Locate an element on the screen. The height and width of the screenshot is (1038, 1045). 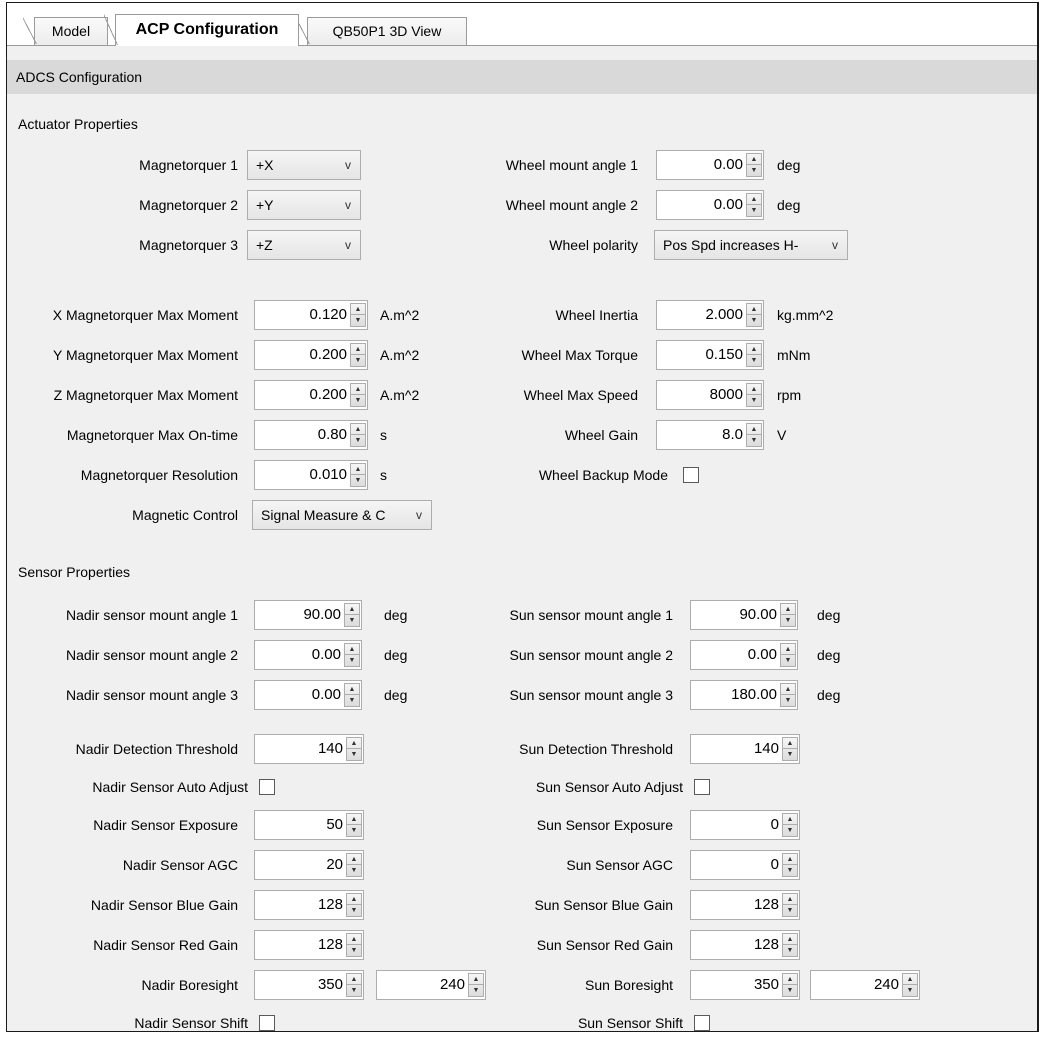
mt3-dropdown: +Z v is located at coordinates (304, 245).